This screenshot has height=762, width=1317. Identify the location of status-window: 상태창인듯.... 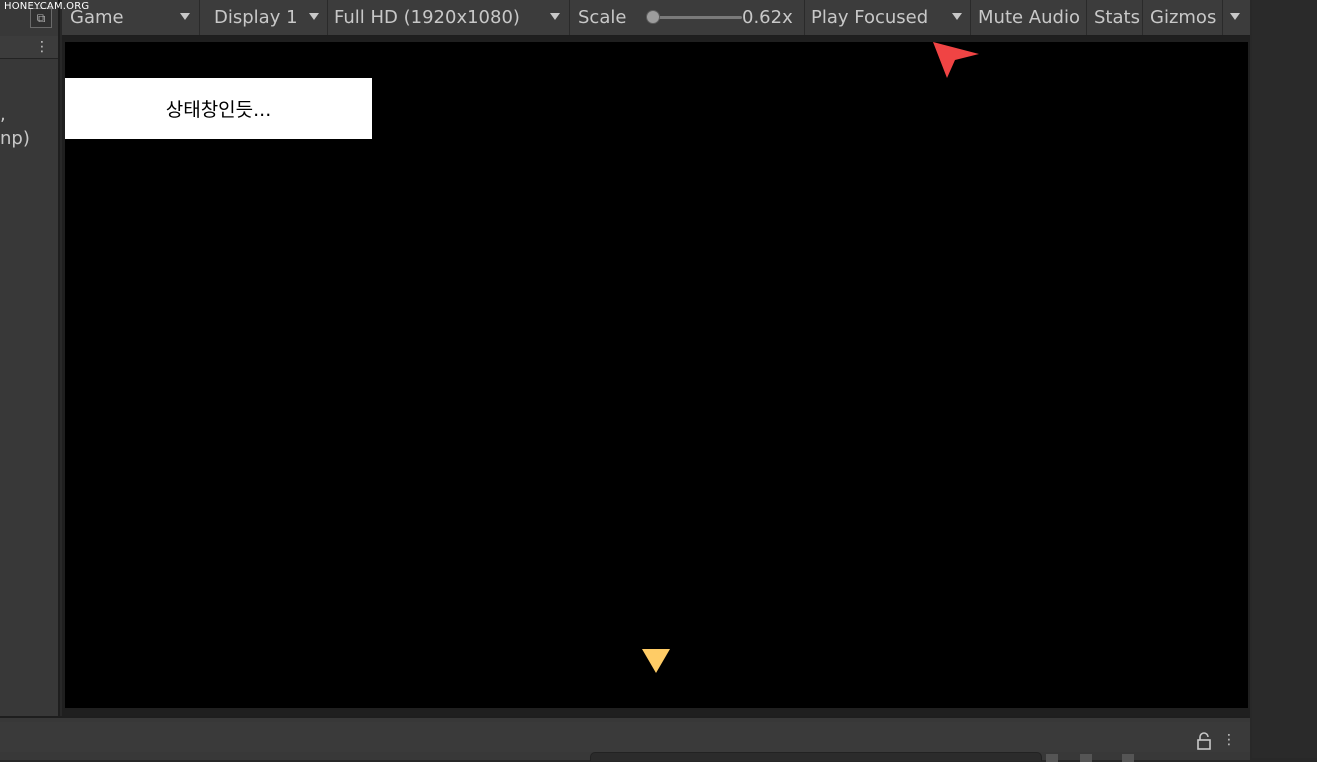
(218, 108).